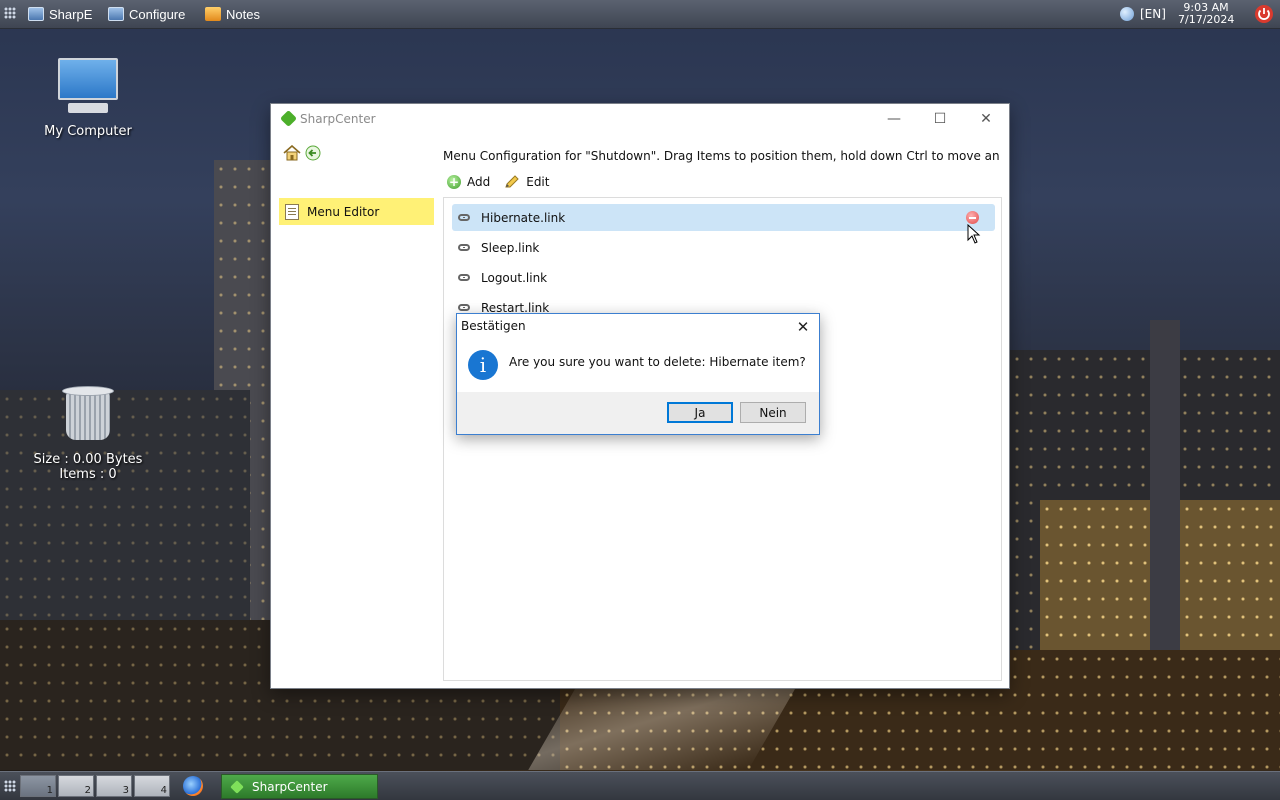 This screenshot has height=800, width=1280. I want to click on launcher-label: Configure, so click(157, 14).